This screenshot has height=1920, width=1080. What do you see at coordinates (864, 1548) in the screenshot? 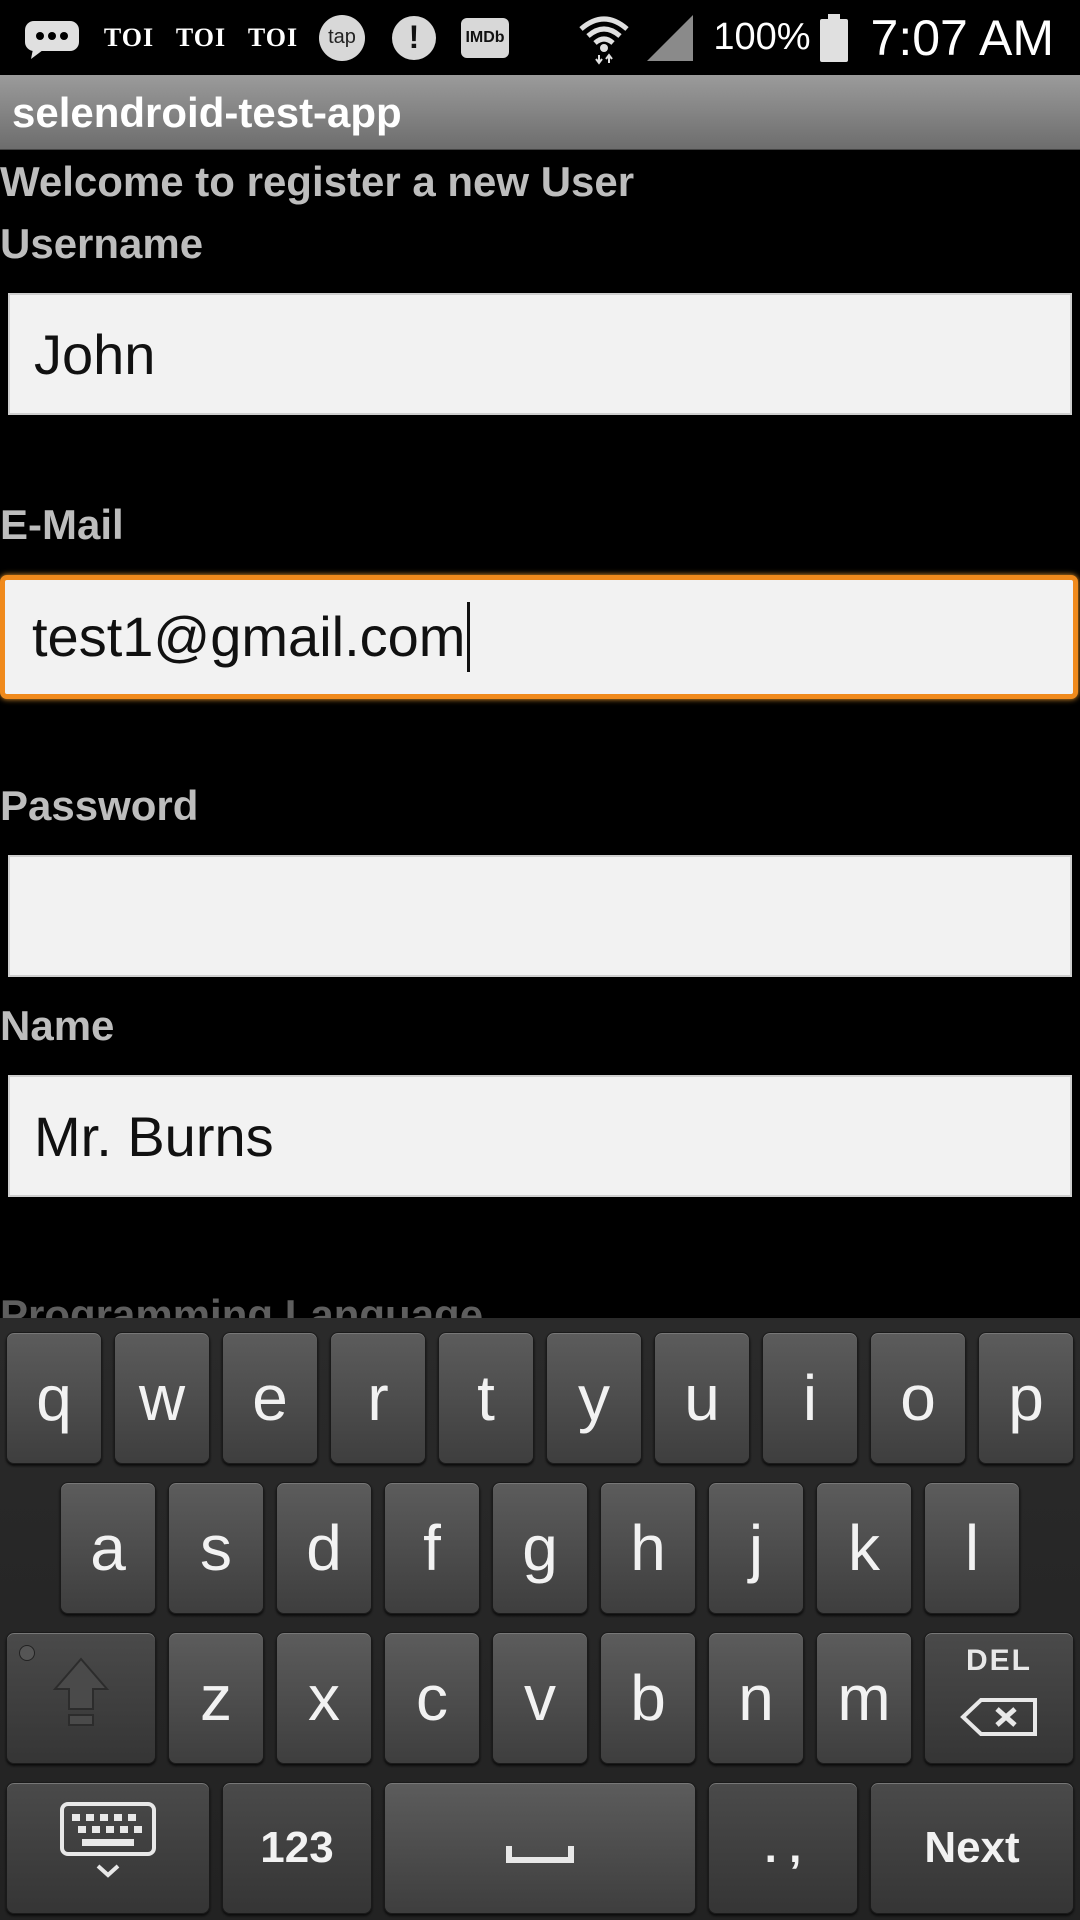
I see `key-k: k` at bounding box center [864, 1548].